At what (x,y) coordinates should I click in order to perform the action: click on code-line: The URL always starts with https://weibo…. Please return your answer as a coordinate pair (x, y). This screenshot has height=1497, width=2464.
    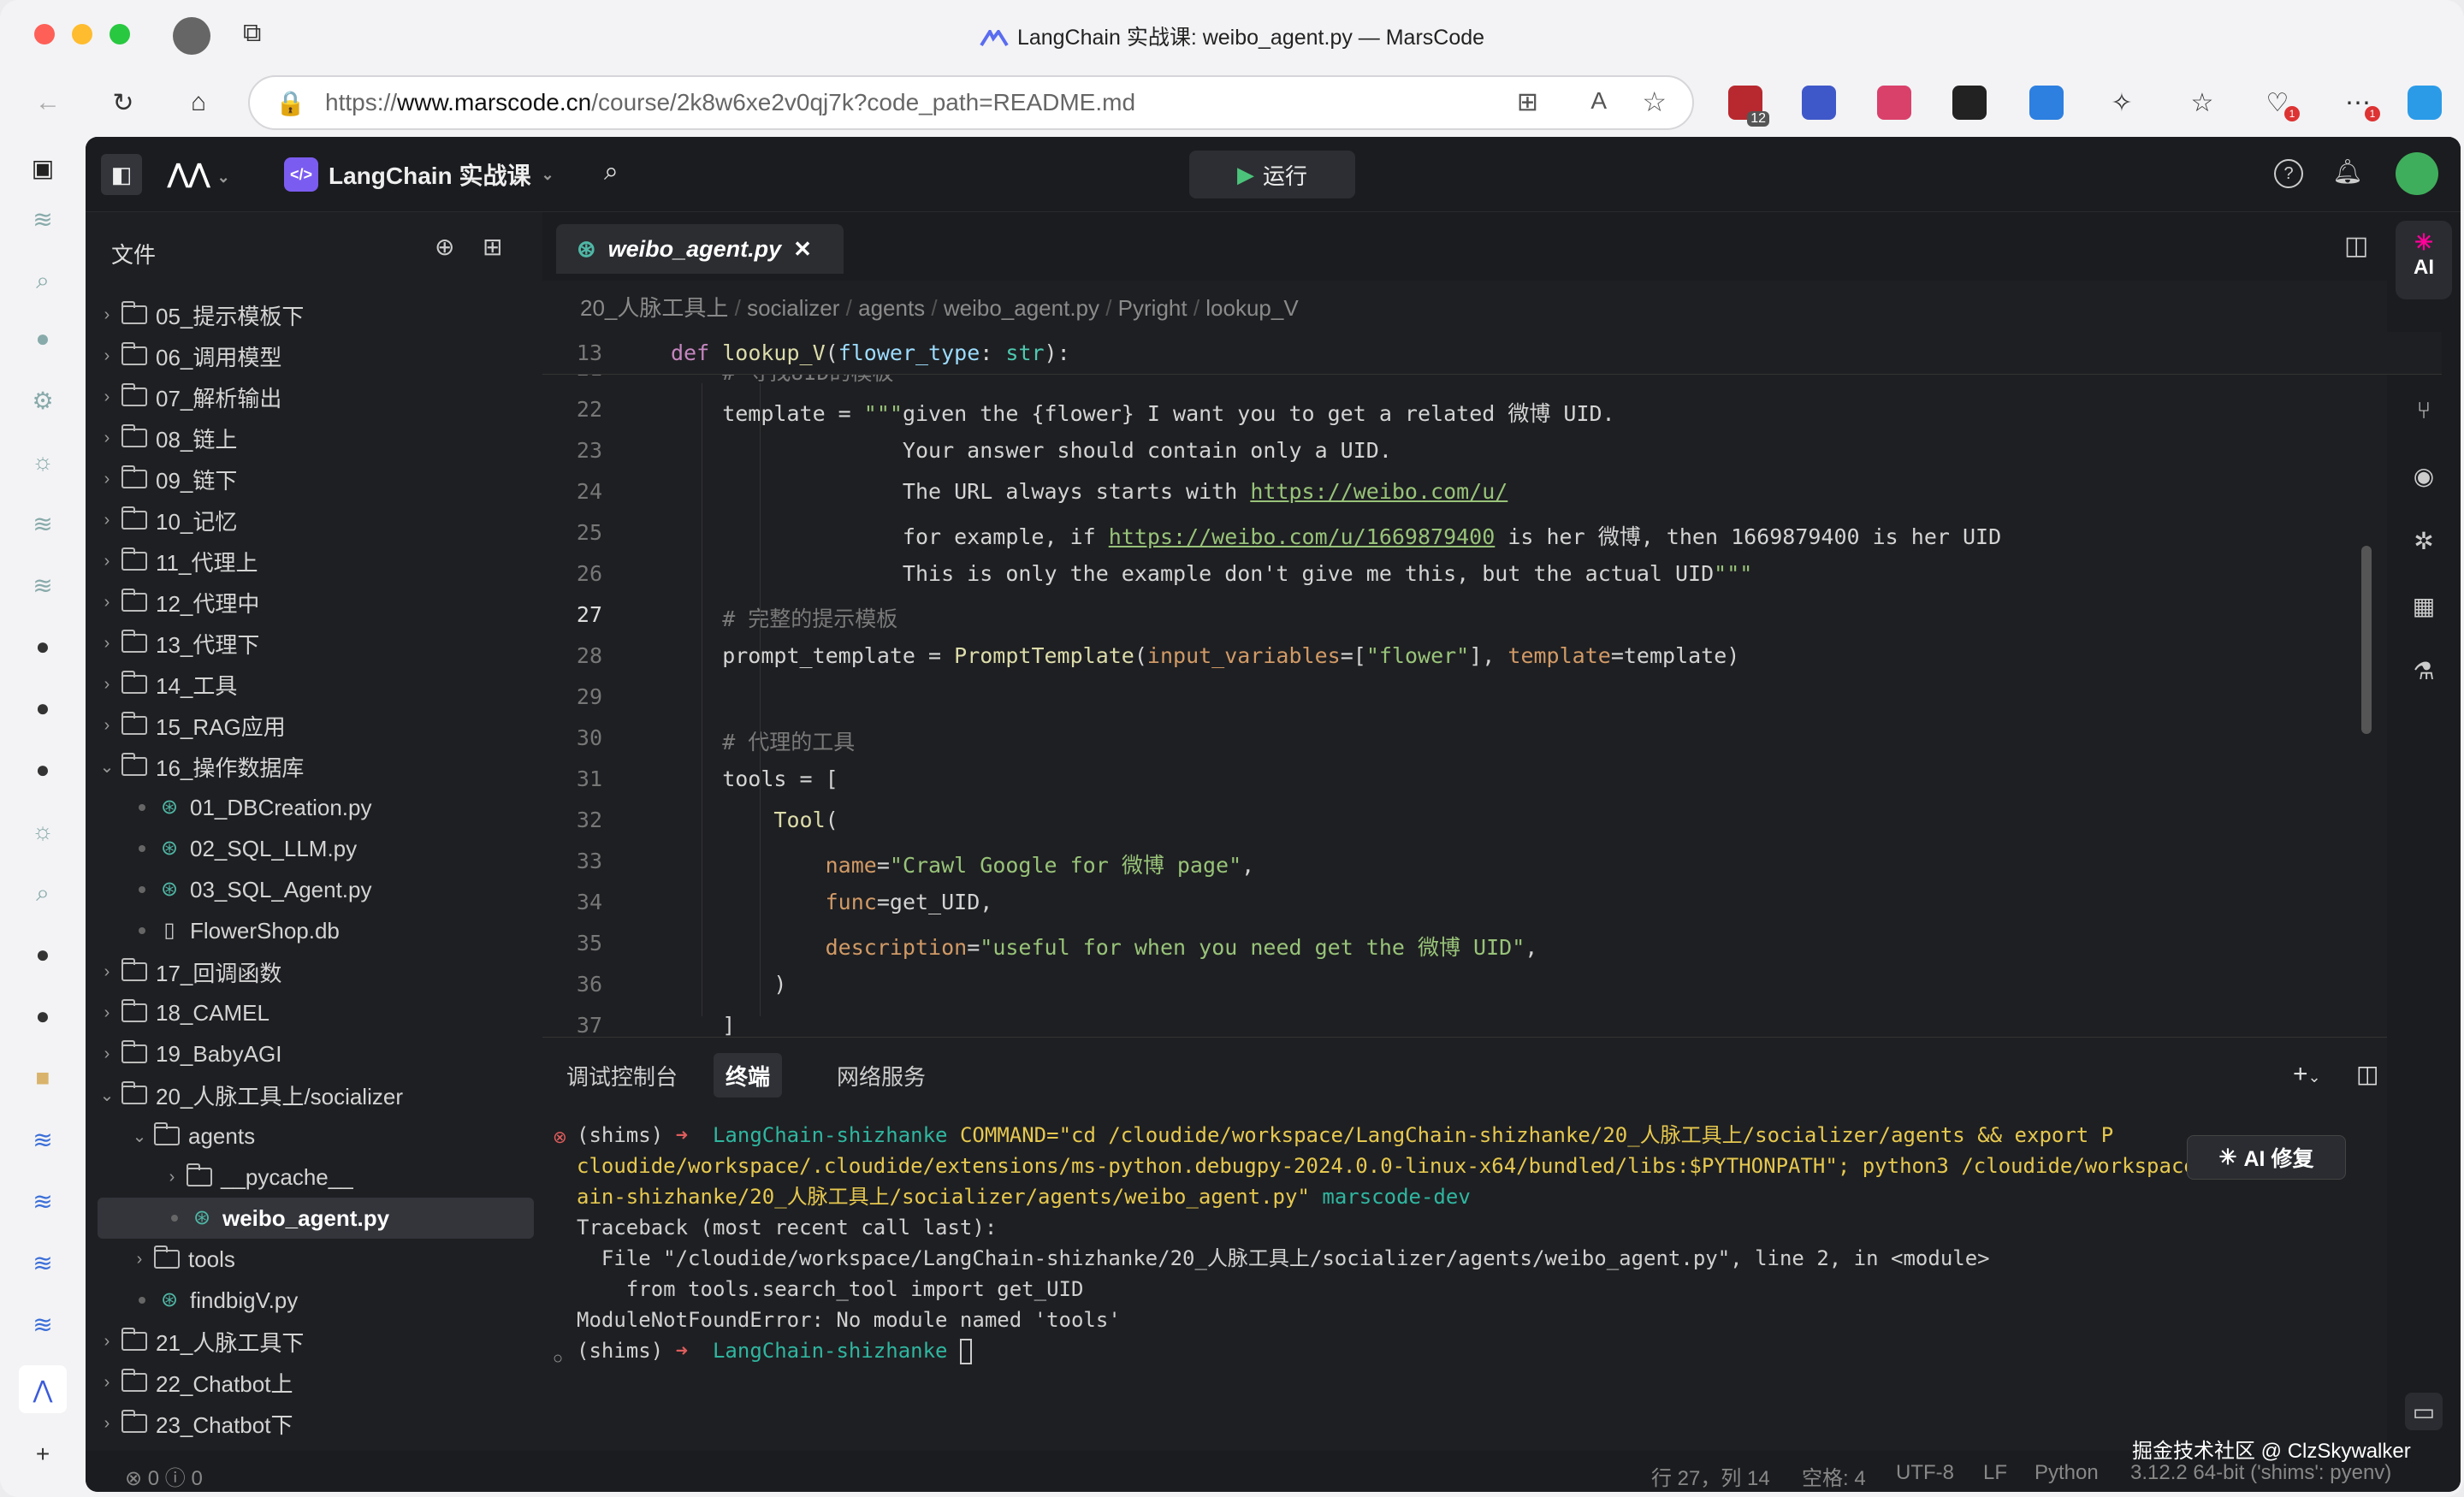
    Looking at the image, I should click on (1089, 491).